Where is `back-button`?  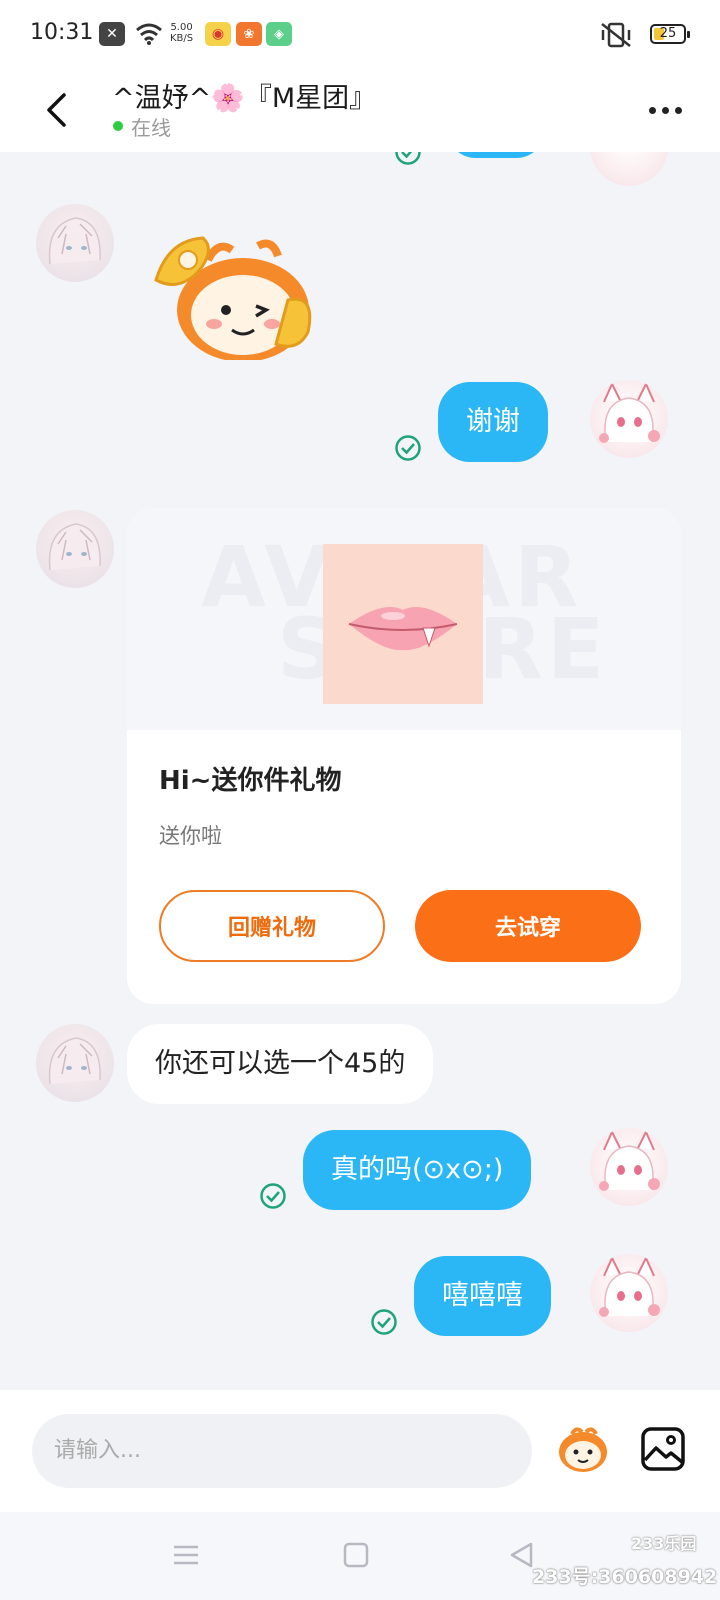 back-button is located at coordinates (57, 110).